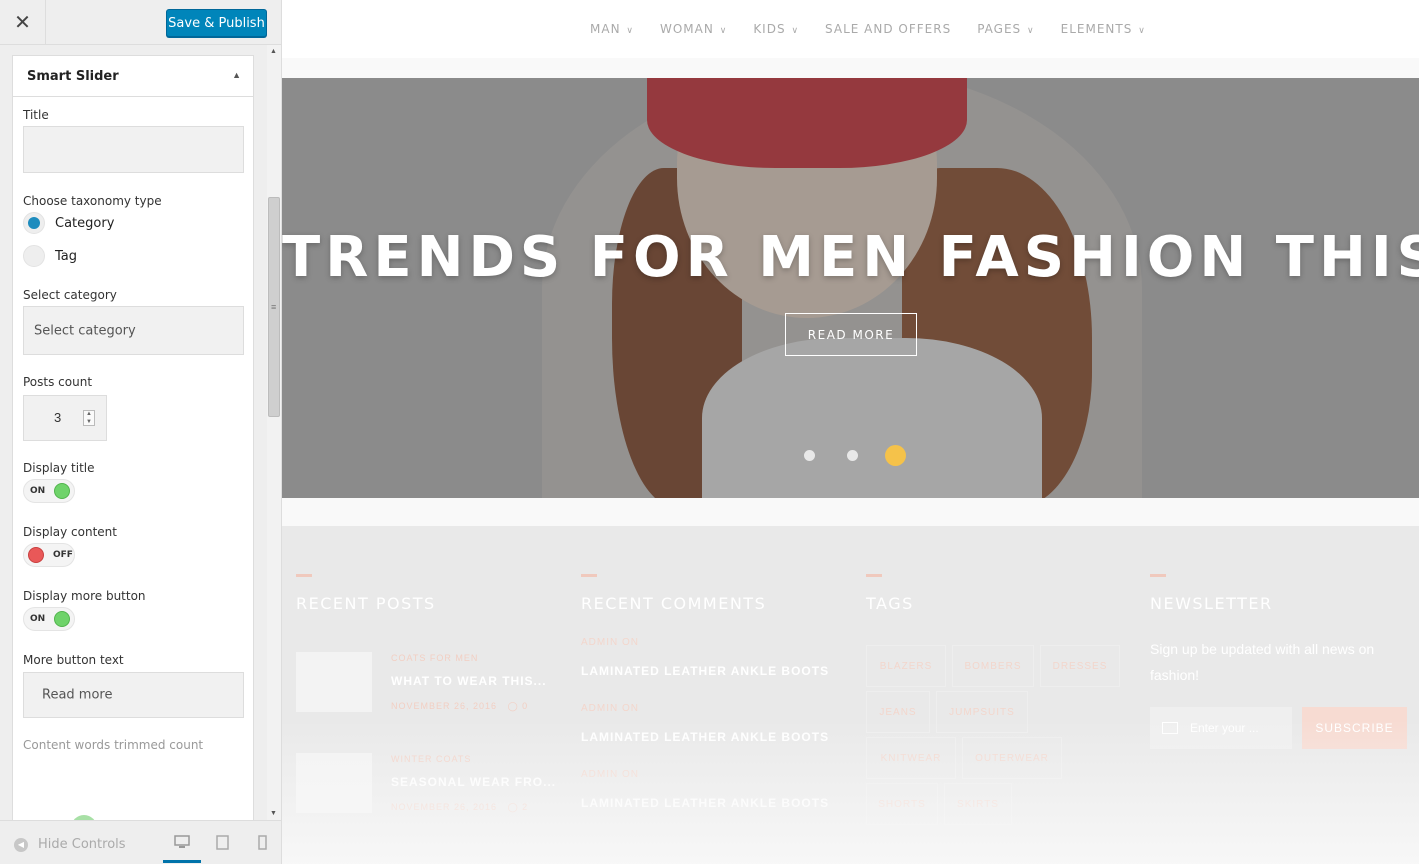 The width and height of the screenshot is (1419, 864). What do you see at coordinates (459, 807) in the screenshot?
I see `post-meta: NOVEMBER 26, 2016 ◯ 2` at bounding box center [459, 807].